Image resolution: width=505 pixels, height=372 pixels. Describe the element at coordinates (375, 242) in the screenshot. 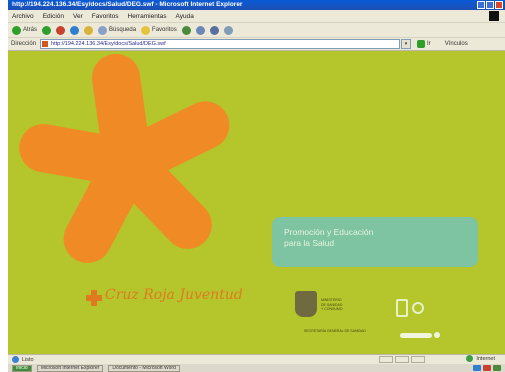

I see `promo-button: Promoción y Educación para la Salud` at that location.